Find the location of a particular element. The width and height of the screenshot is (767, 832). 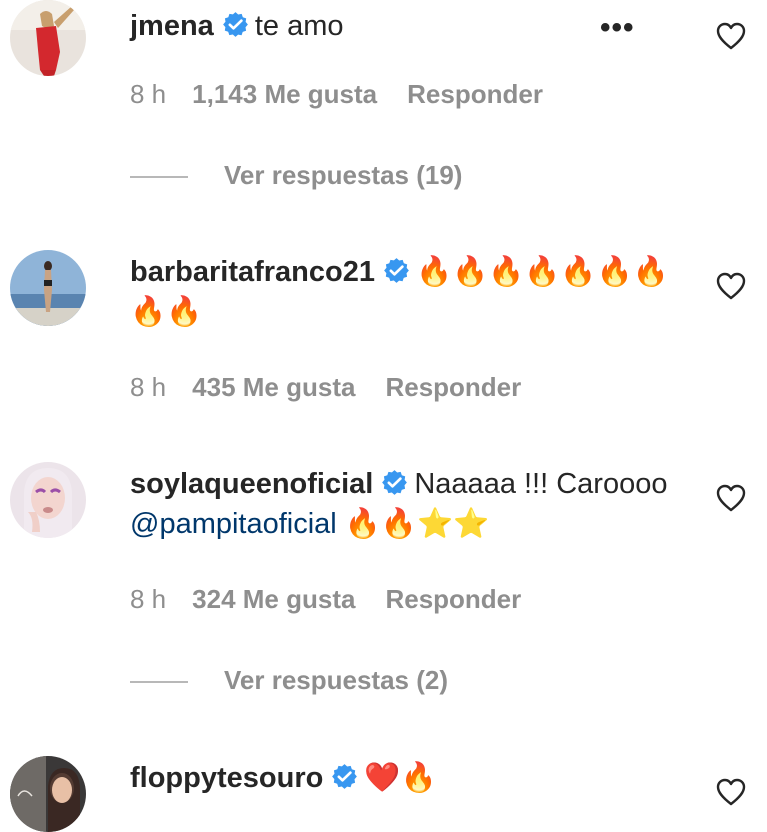

like-count: 324 Me gusta is located at coordinates (273, 599).